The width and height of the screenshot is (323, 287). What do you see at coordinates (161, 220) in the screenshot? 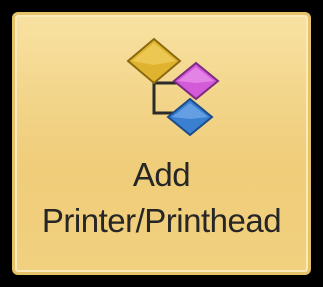
I see `button-label-line2: Printer/Printhead` at bounding box center [161, 220].